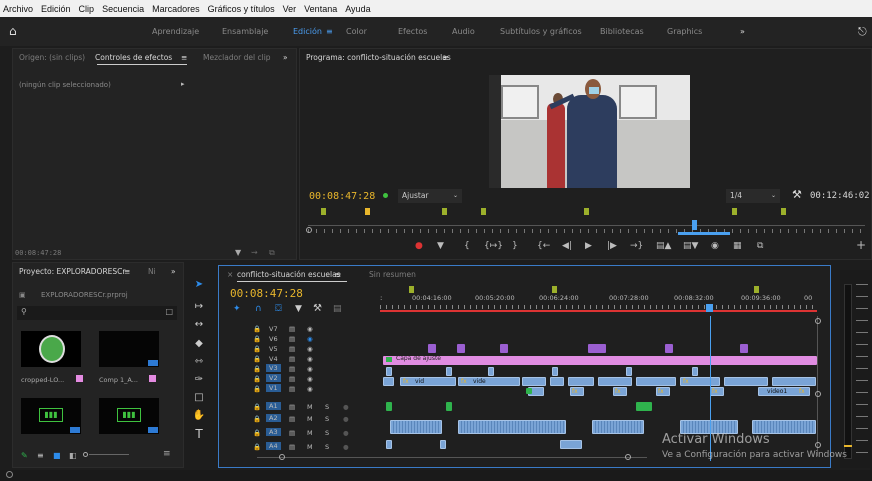  What do you see at coordinates (87, 9) in the screenshot?
I see `menu-clip: Clip` at bounding box center [87, 9].